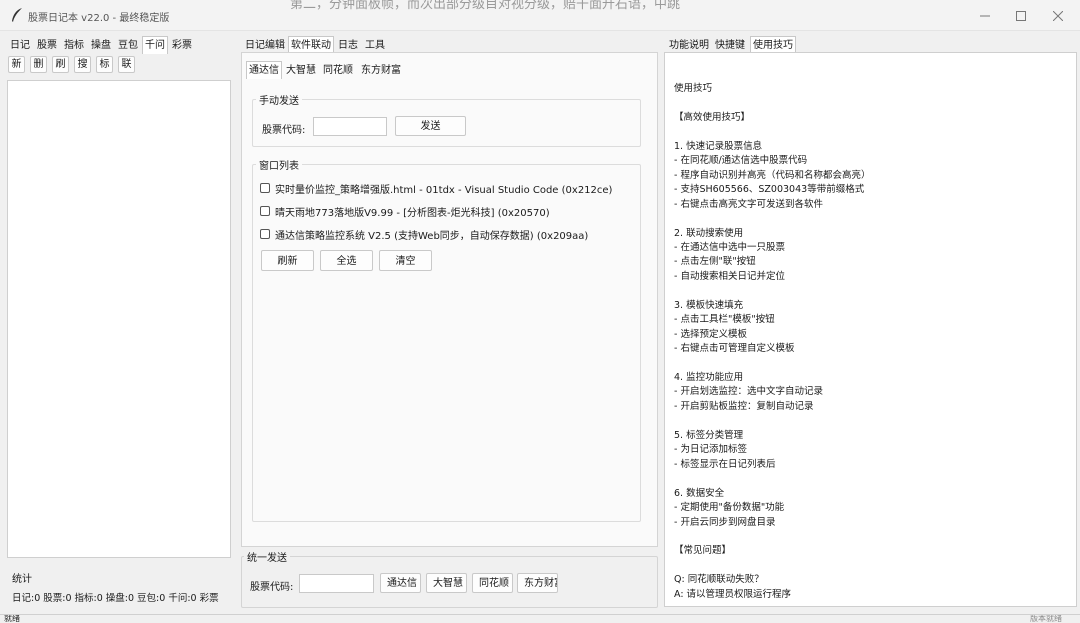  I want to click on left-tab-bar: 日记 股票 指标 操盘 豆包 千问 彩票, so click(123, 46).